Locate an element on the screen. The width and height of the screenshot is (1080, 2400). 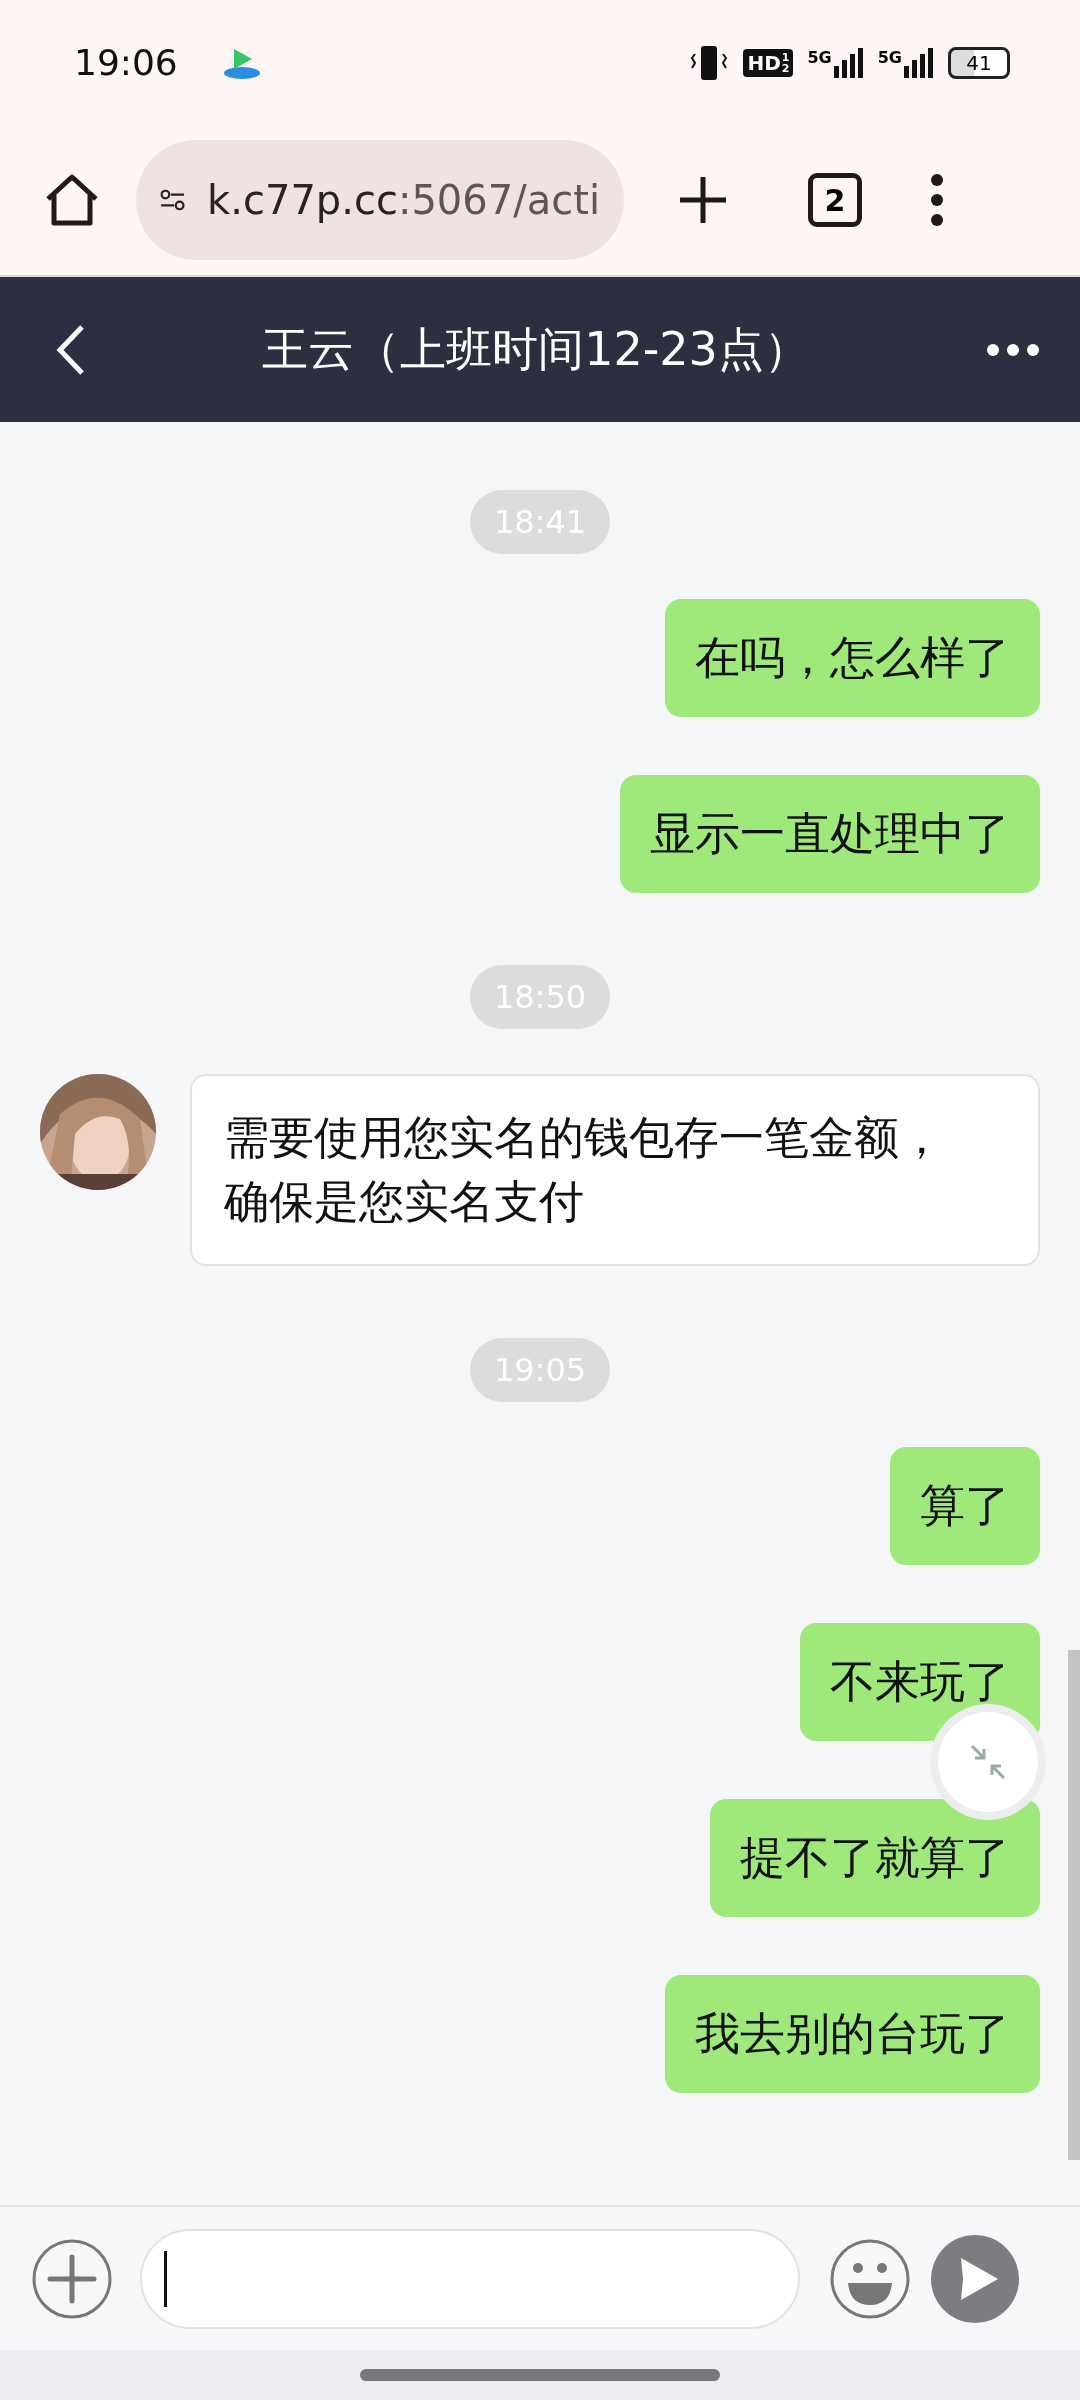
battery-indicator: 41 is located at coordinates (979, 62).